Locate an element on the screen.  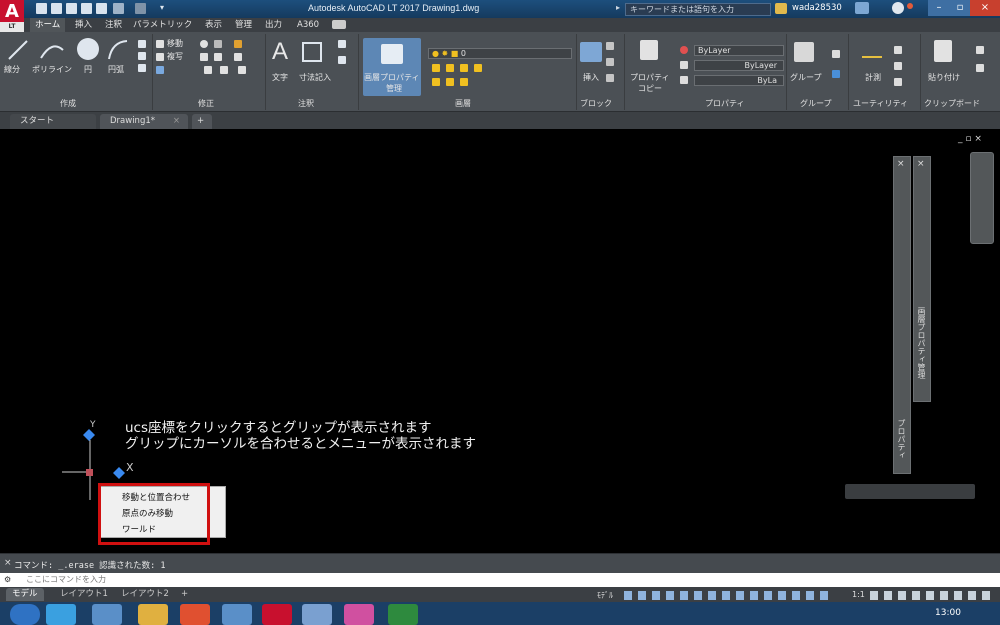
notification-icon is located at coordinates (910, 6).